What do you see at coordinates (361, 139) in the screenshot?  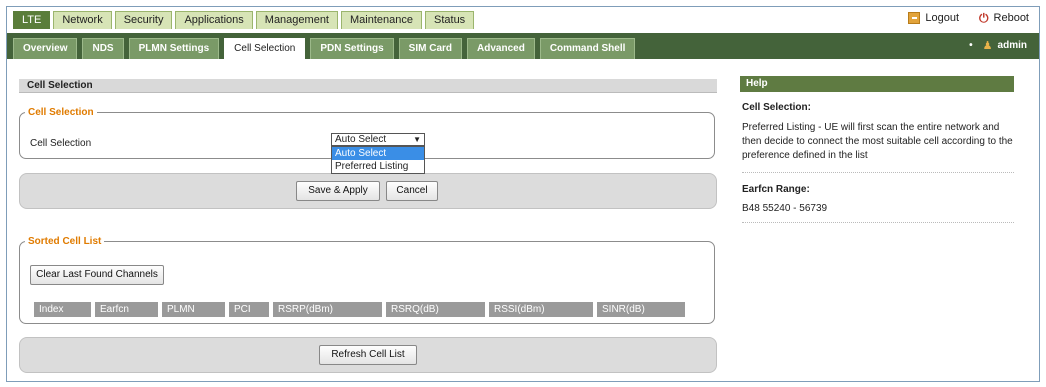 I see `cell-selection-value: Auto Select` at bounding box center [361, 139].